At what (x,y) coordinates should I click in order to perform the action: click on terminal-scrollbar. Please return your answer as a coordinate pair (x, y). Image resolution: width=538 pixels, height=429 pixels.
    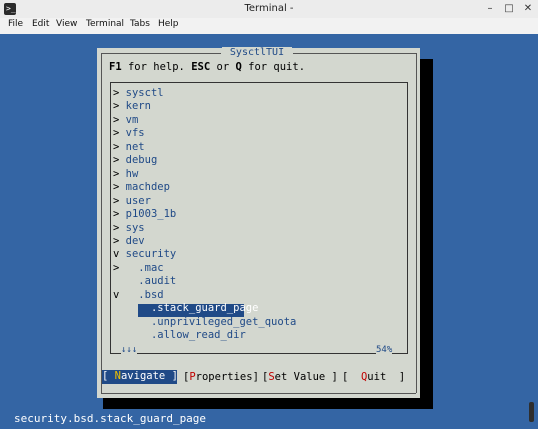
    Looking at the image, I should click on (531, 412).